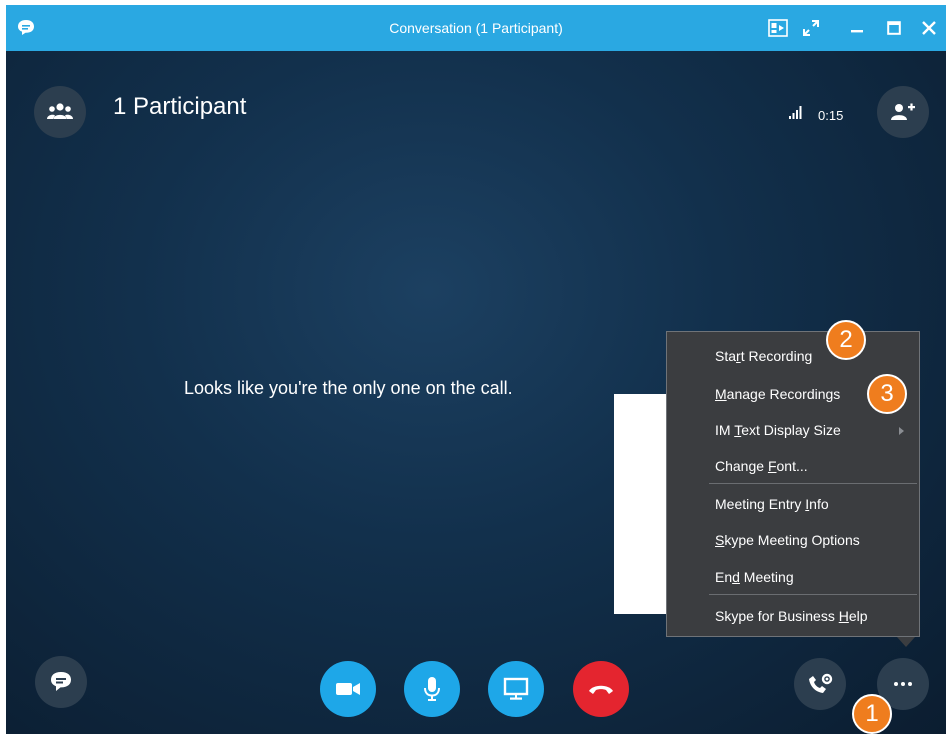 The image size is (946, 734). I want to click on hang-up-button, so click(601, 689).